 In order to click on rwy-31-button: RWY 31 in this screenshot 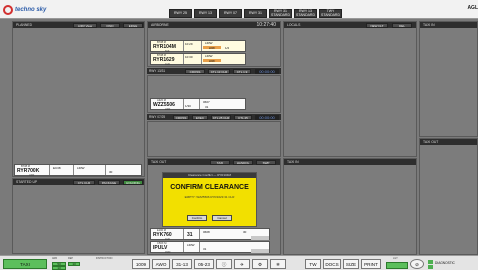, I will do `click(255, 13)`.